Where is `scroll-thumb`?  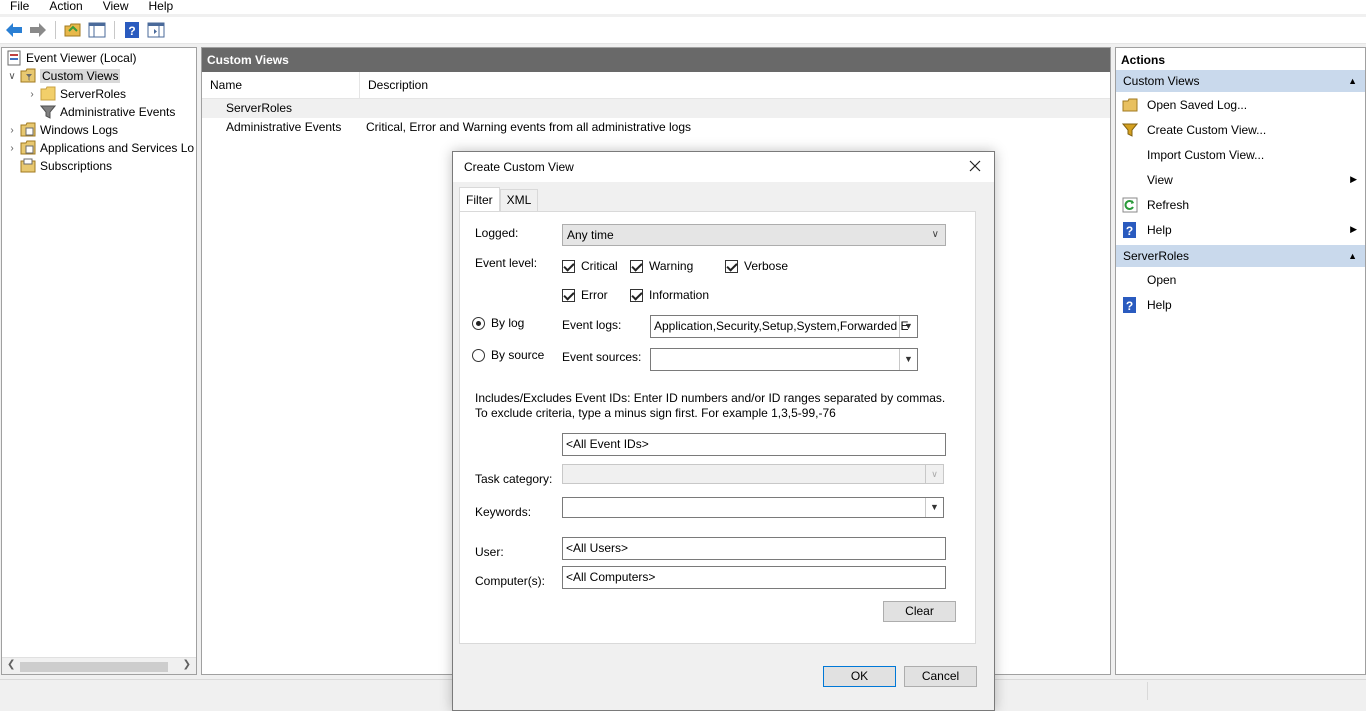
scroll-thumb is located at coordinates (94, 667).